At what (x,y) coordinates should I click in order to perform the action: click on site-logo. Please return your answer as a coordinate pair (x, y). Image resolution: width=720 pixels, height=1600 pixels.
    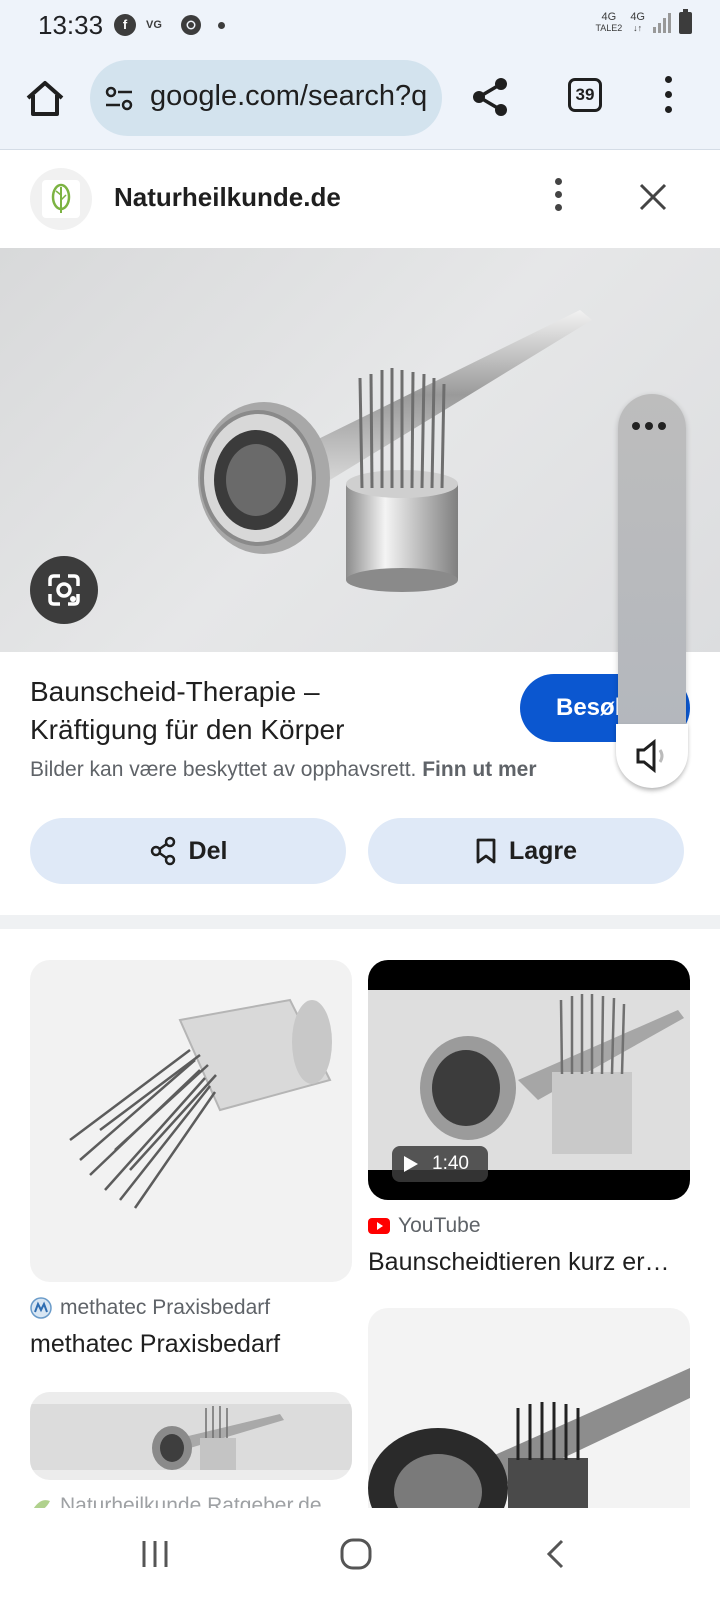
    Looking at the image, I should click on (61, 199).